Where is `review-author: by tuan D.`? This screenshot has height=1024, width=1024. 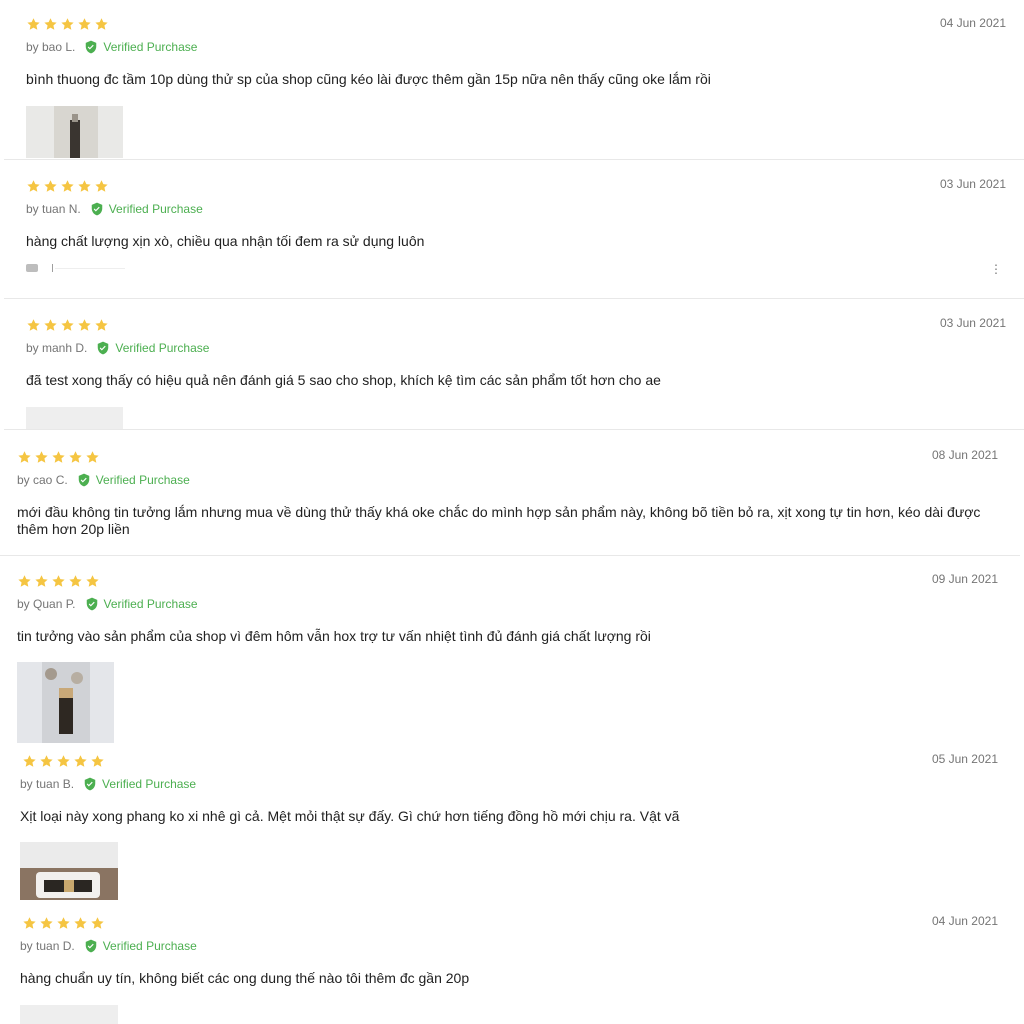
review-author: by tuan D. is located at coordinates (47, 946).